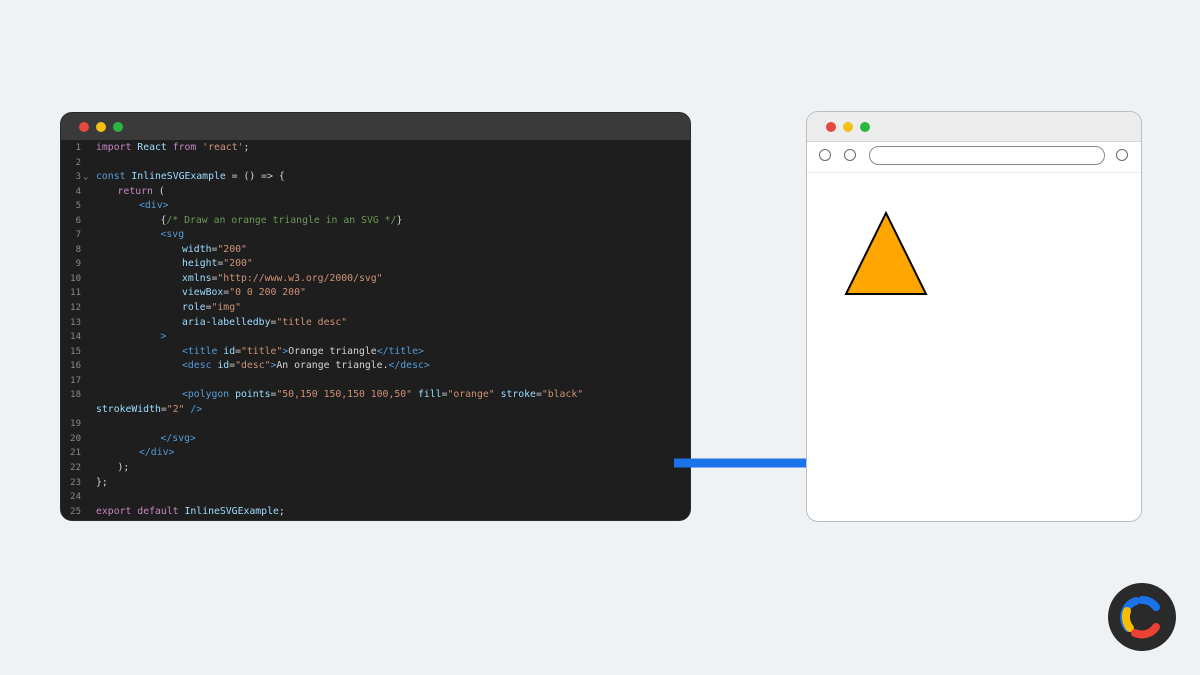 The image size is (1200, 675). What do you see at coordinates (75, 497) in the screenshot?
I see `line-number: 24` at bounding box center [75, 497].